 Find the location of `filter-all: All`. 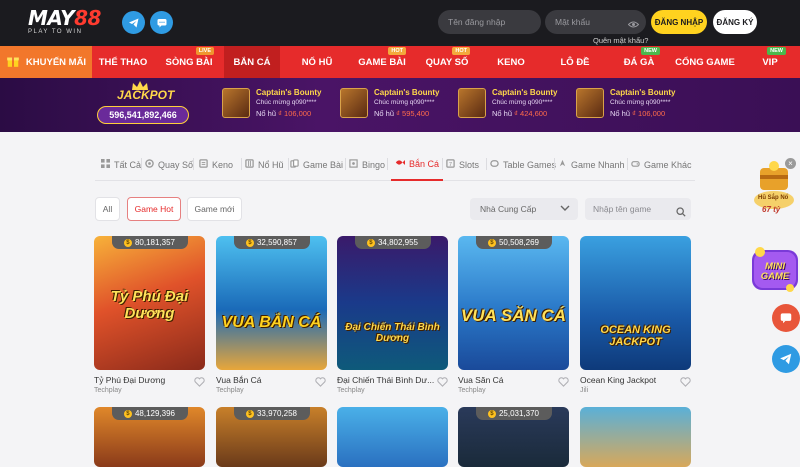

filter-all: All is located at coordinates (107, 209).